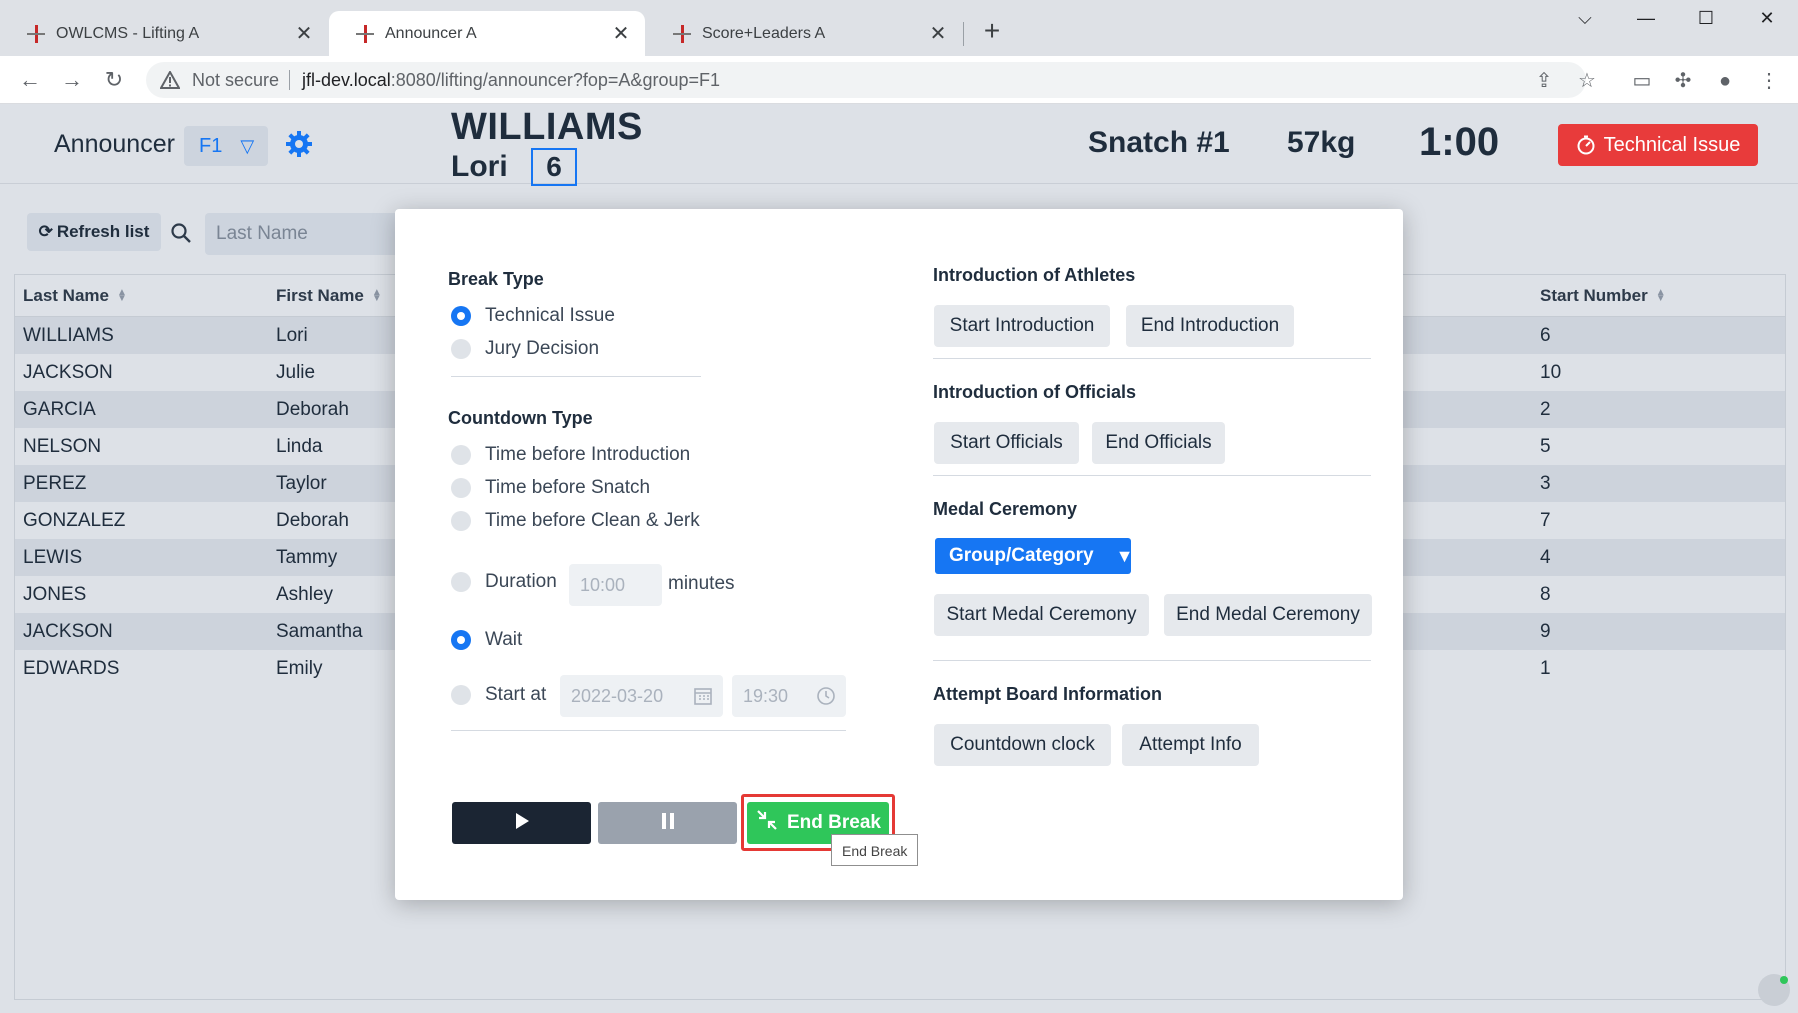  Describe the element at coordinates (667, 823) in the screenshot. I see `pause-countdown-button` at that location.